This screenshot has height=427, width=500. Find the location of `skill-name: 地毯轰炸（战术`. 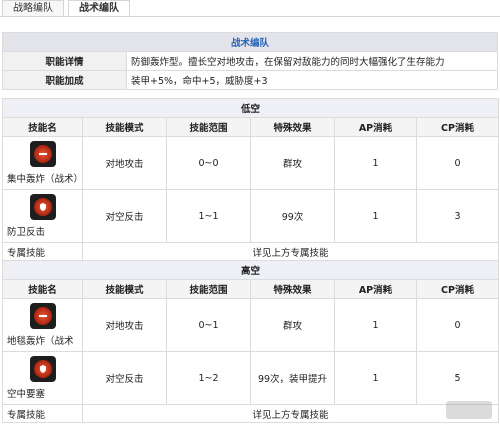

skill-name: 地毯轰炸（战术 is located at coordinates (40, 341).